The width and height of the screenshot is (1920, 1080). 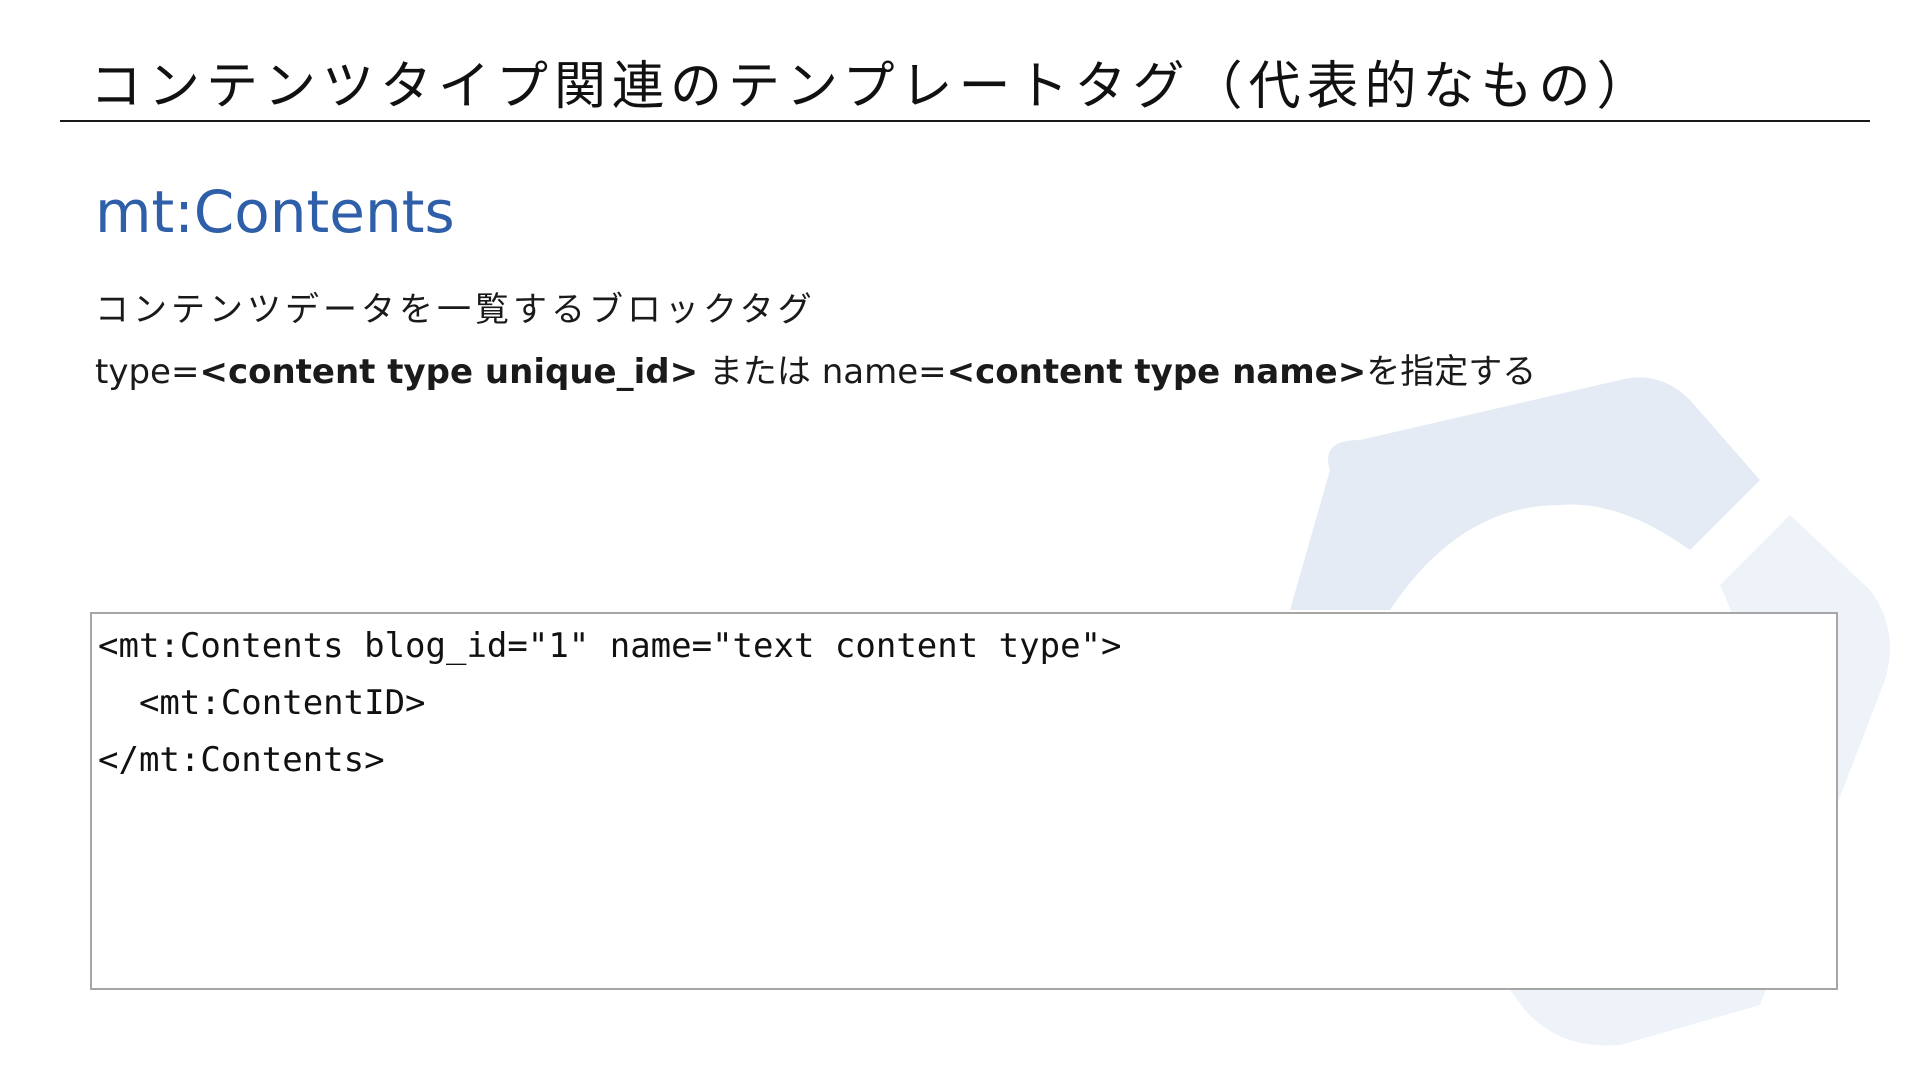 I want to click on code-line: </mt:Contents>, so click(x=241, y=760).